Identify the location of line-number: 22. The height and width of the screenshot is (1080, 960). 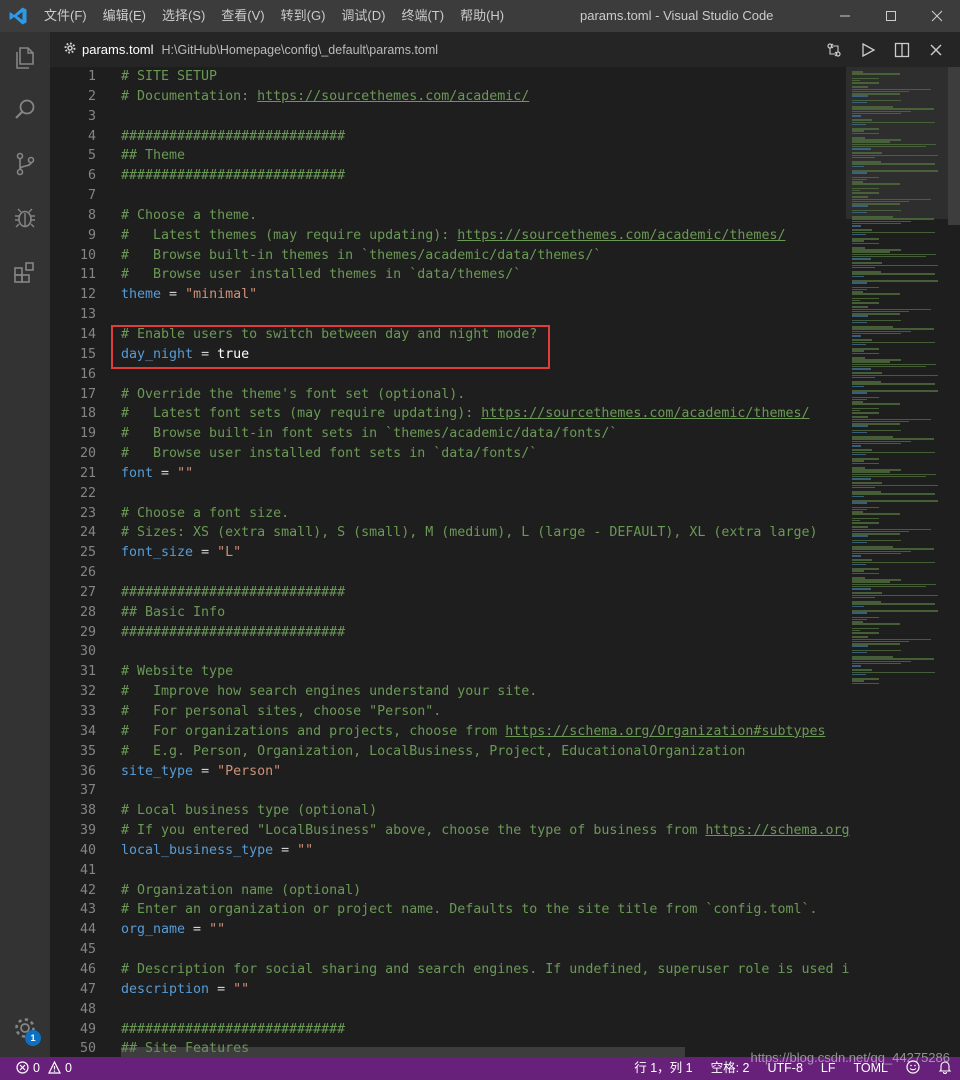
(87, 493).